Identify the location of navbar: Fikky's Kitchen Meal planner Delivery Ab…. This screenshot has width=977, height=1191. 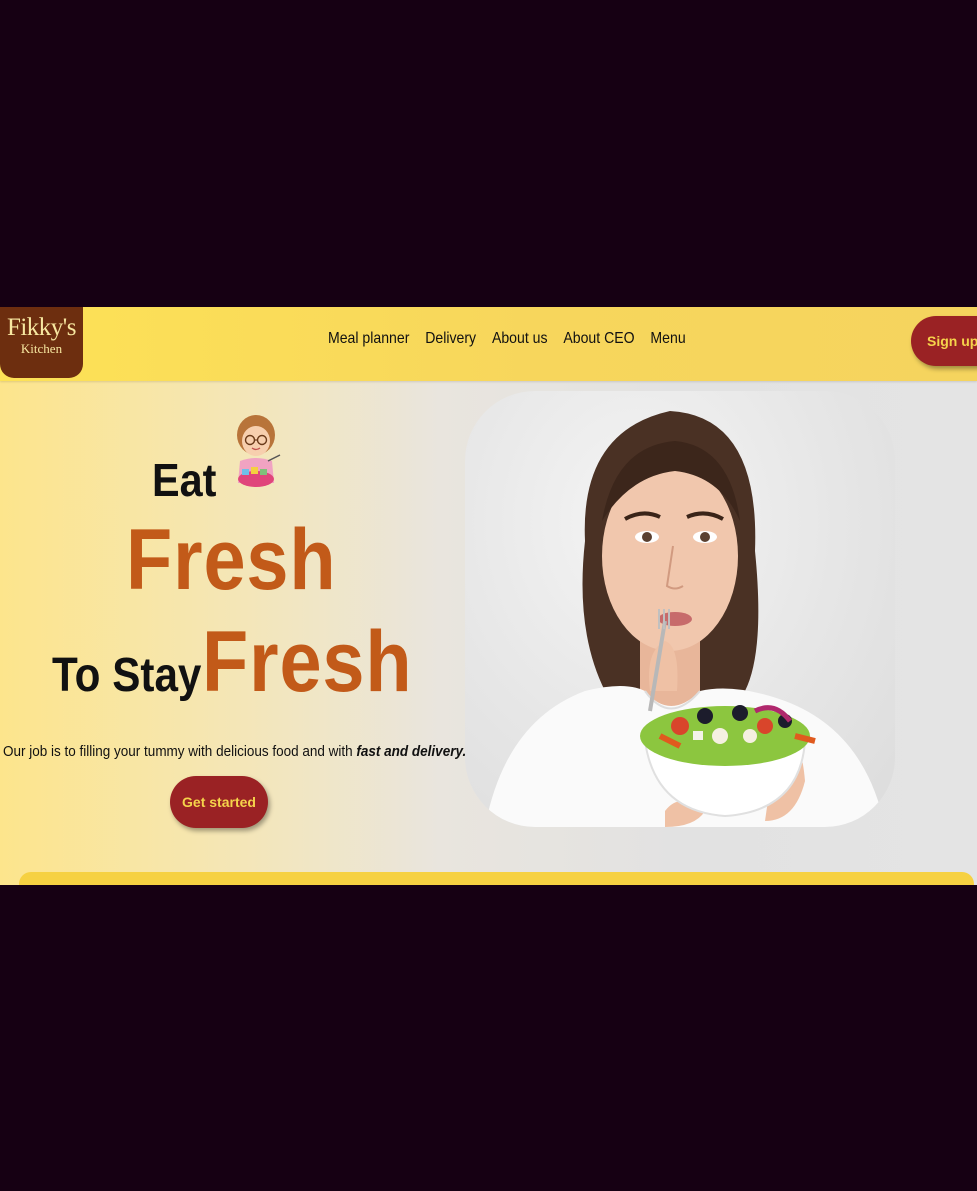
(488, 344).